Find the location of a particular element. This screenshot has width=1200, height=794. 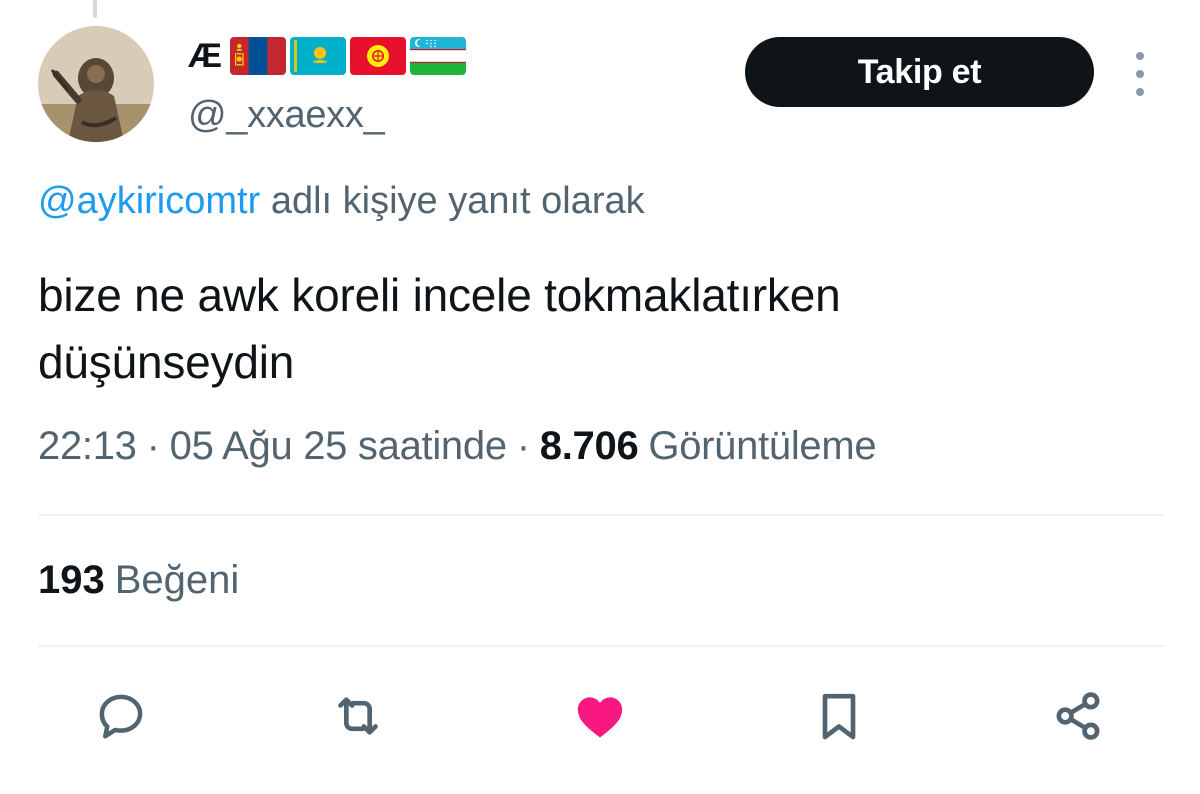

thread-connector-line is located at coordinates (95, 9).